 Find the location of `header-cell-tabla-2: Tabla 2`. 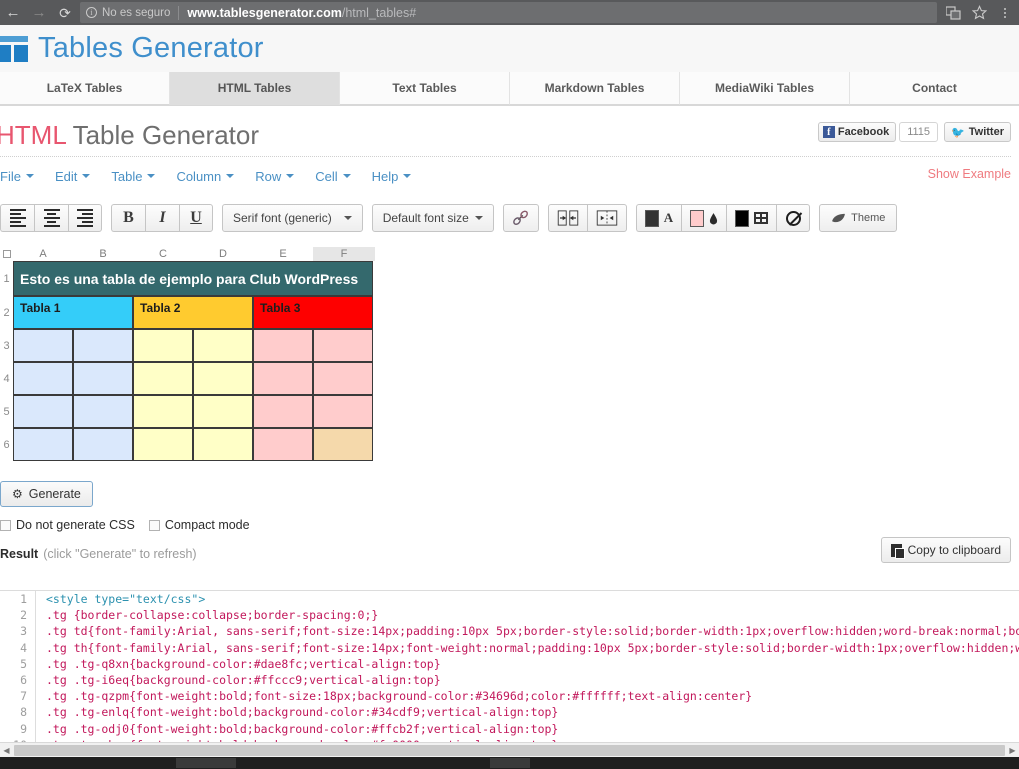

header-cell-tabla-2: Tabla 2 is located at coordinates (193, 312).